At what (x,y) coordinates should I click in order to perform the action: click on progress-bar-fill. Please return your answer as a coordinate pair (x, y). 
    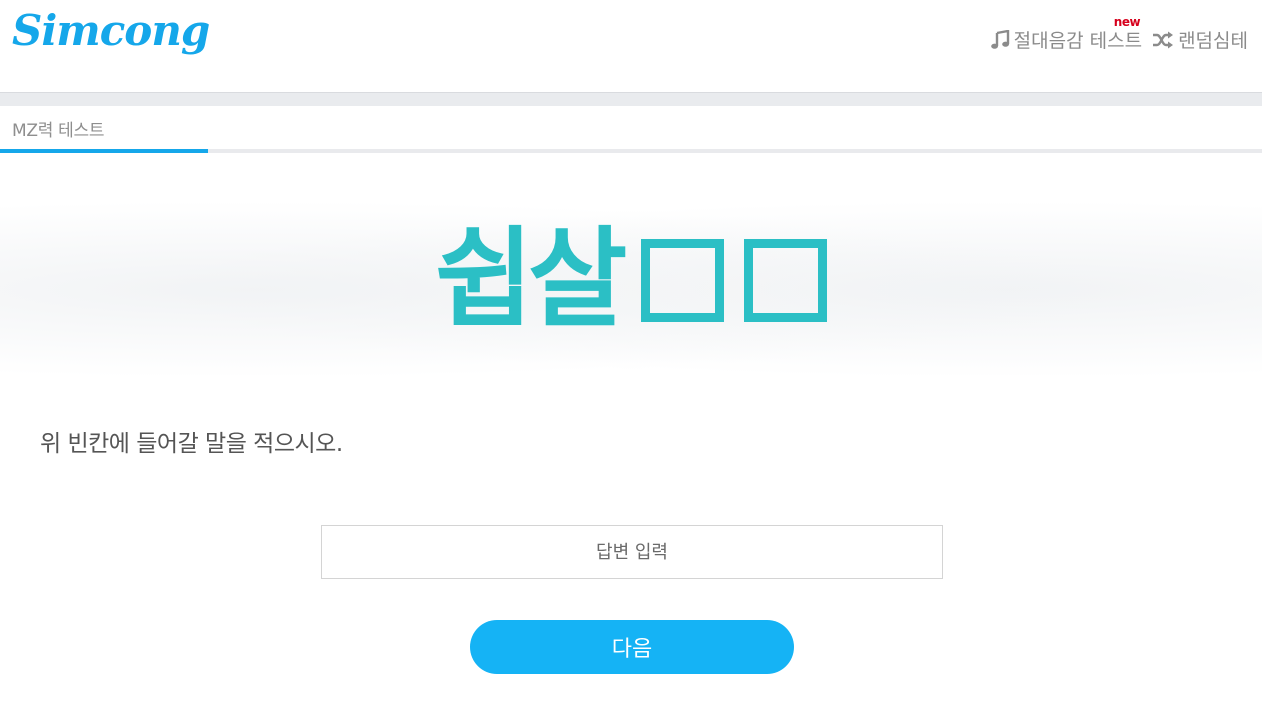
    Looking at the image, I should click on (104, 151).